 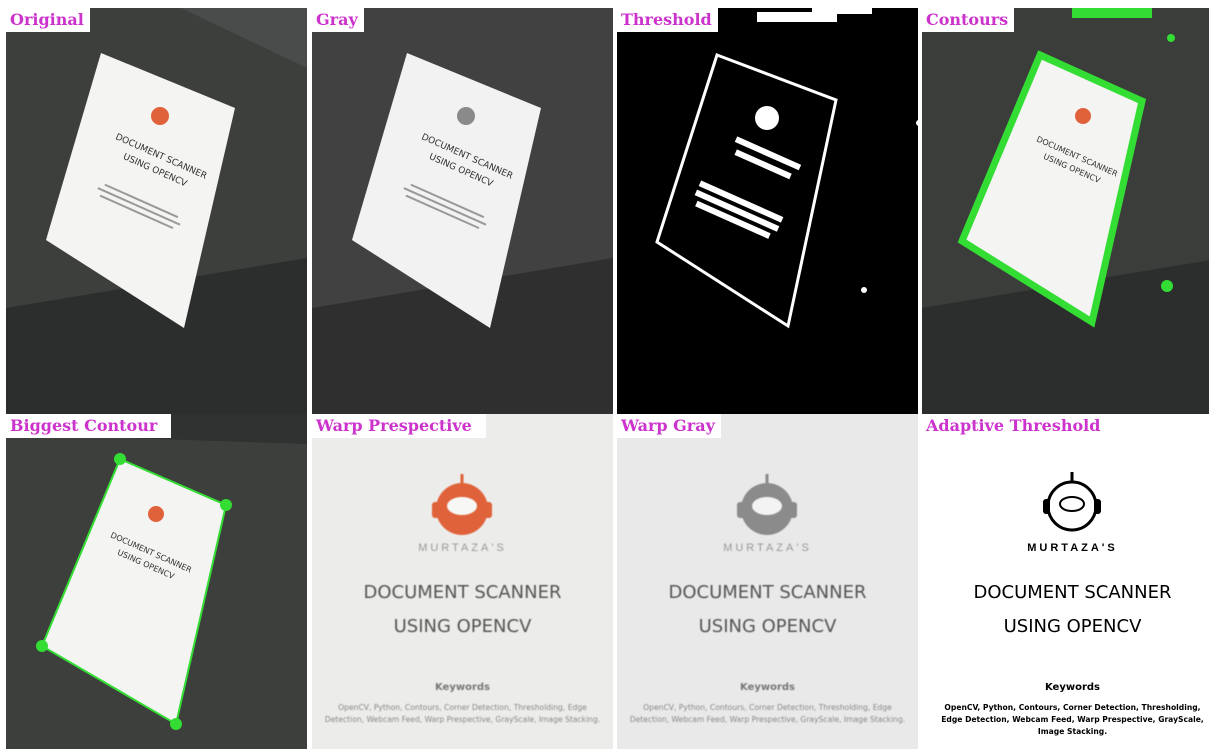 I want to click on panel-label-original: Original, so click(x=48, y=20).